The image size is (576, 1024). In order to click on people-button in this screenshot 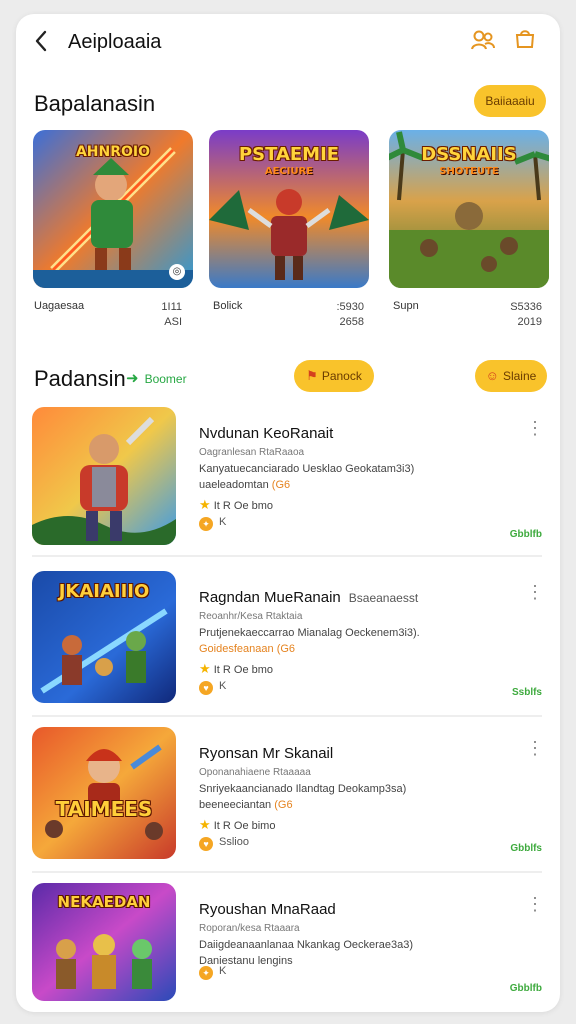, I will do `click(483, 41)`.